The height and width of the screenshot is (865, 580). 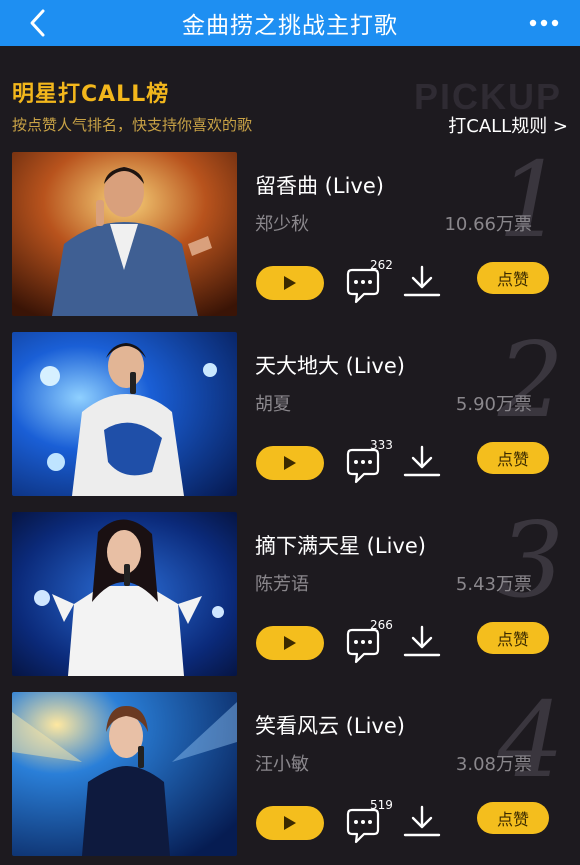 What do you see at coordinates (381, 625) in the screenshot?
I see `comment-count: 266` at bounding box center [381, 625].